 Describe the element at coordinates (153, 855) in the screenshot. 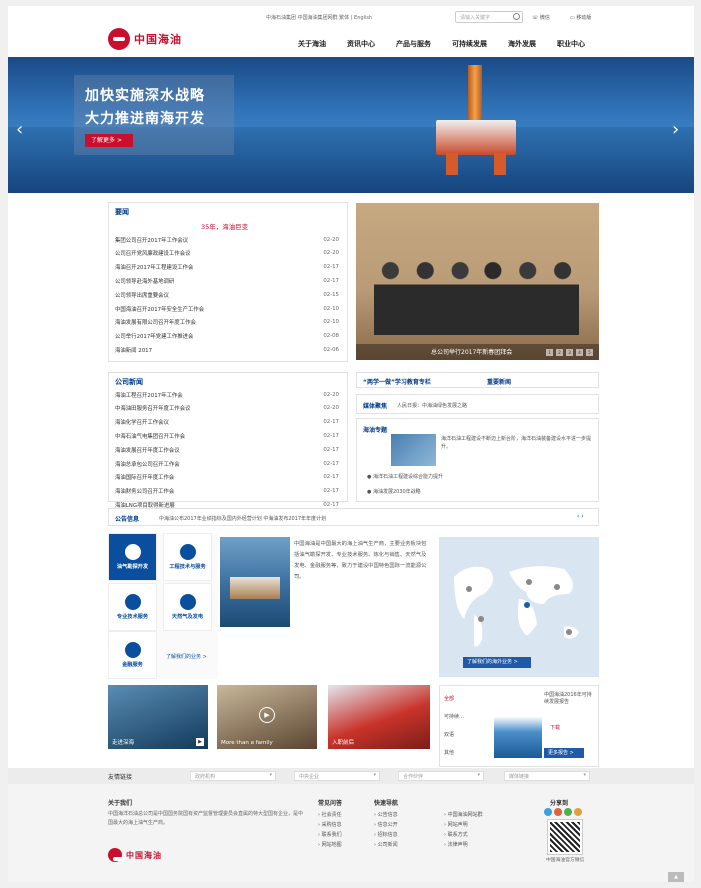

I see `footer-logo: 中国海油` at that location.